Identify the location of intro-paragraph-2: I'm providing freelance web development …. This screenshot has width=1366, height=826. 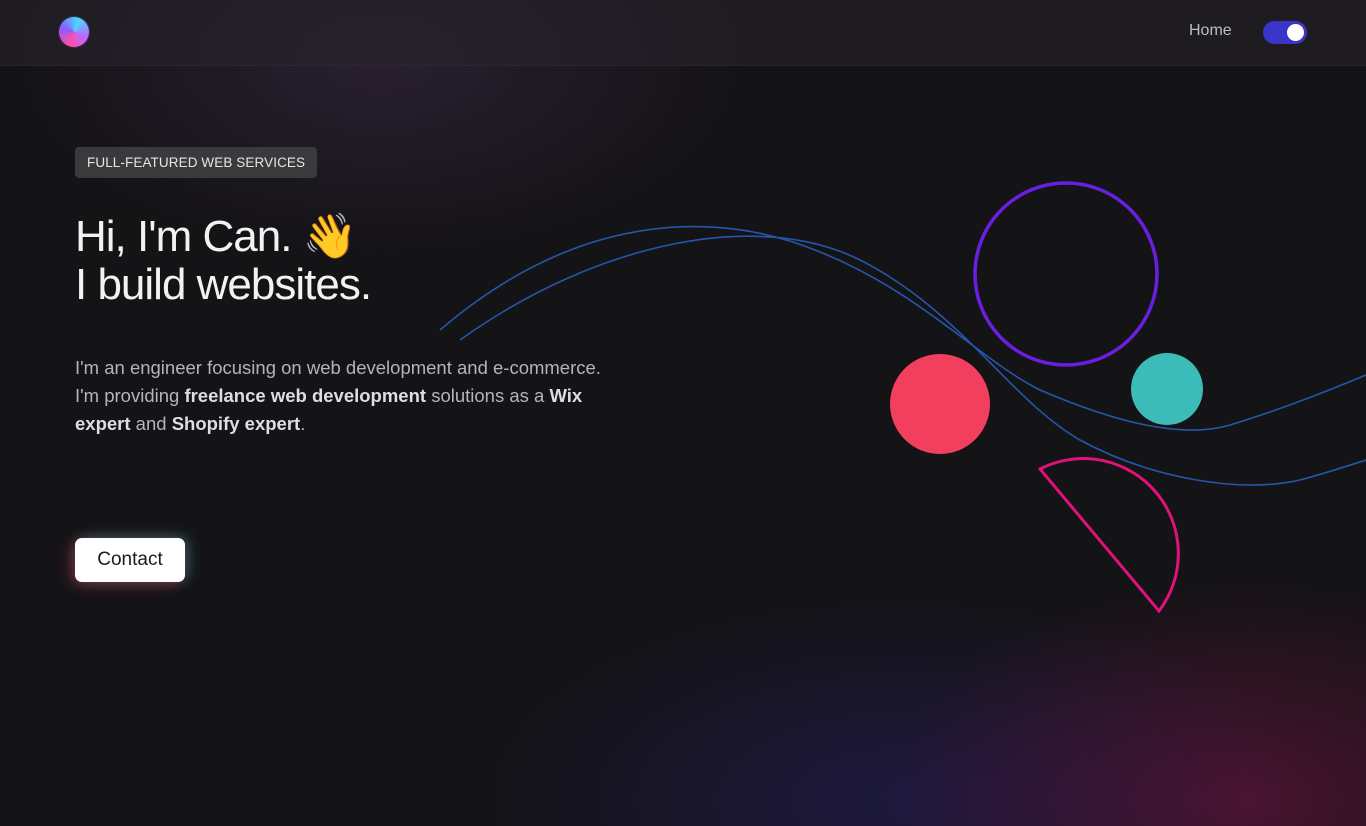
(342, 410).